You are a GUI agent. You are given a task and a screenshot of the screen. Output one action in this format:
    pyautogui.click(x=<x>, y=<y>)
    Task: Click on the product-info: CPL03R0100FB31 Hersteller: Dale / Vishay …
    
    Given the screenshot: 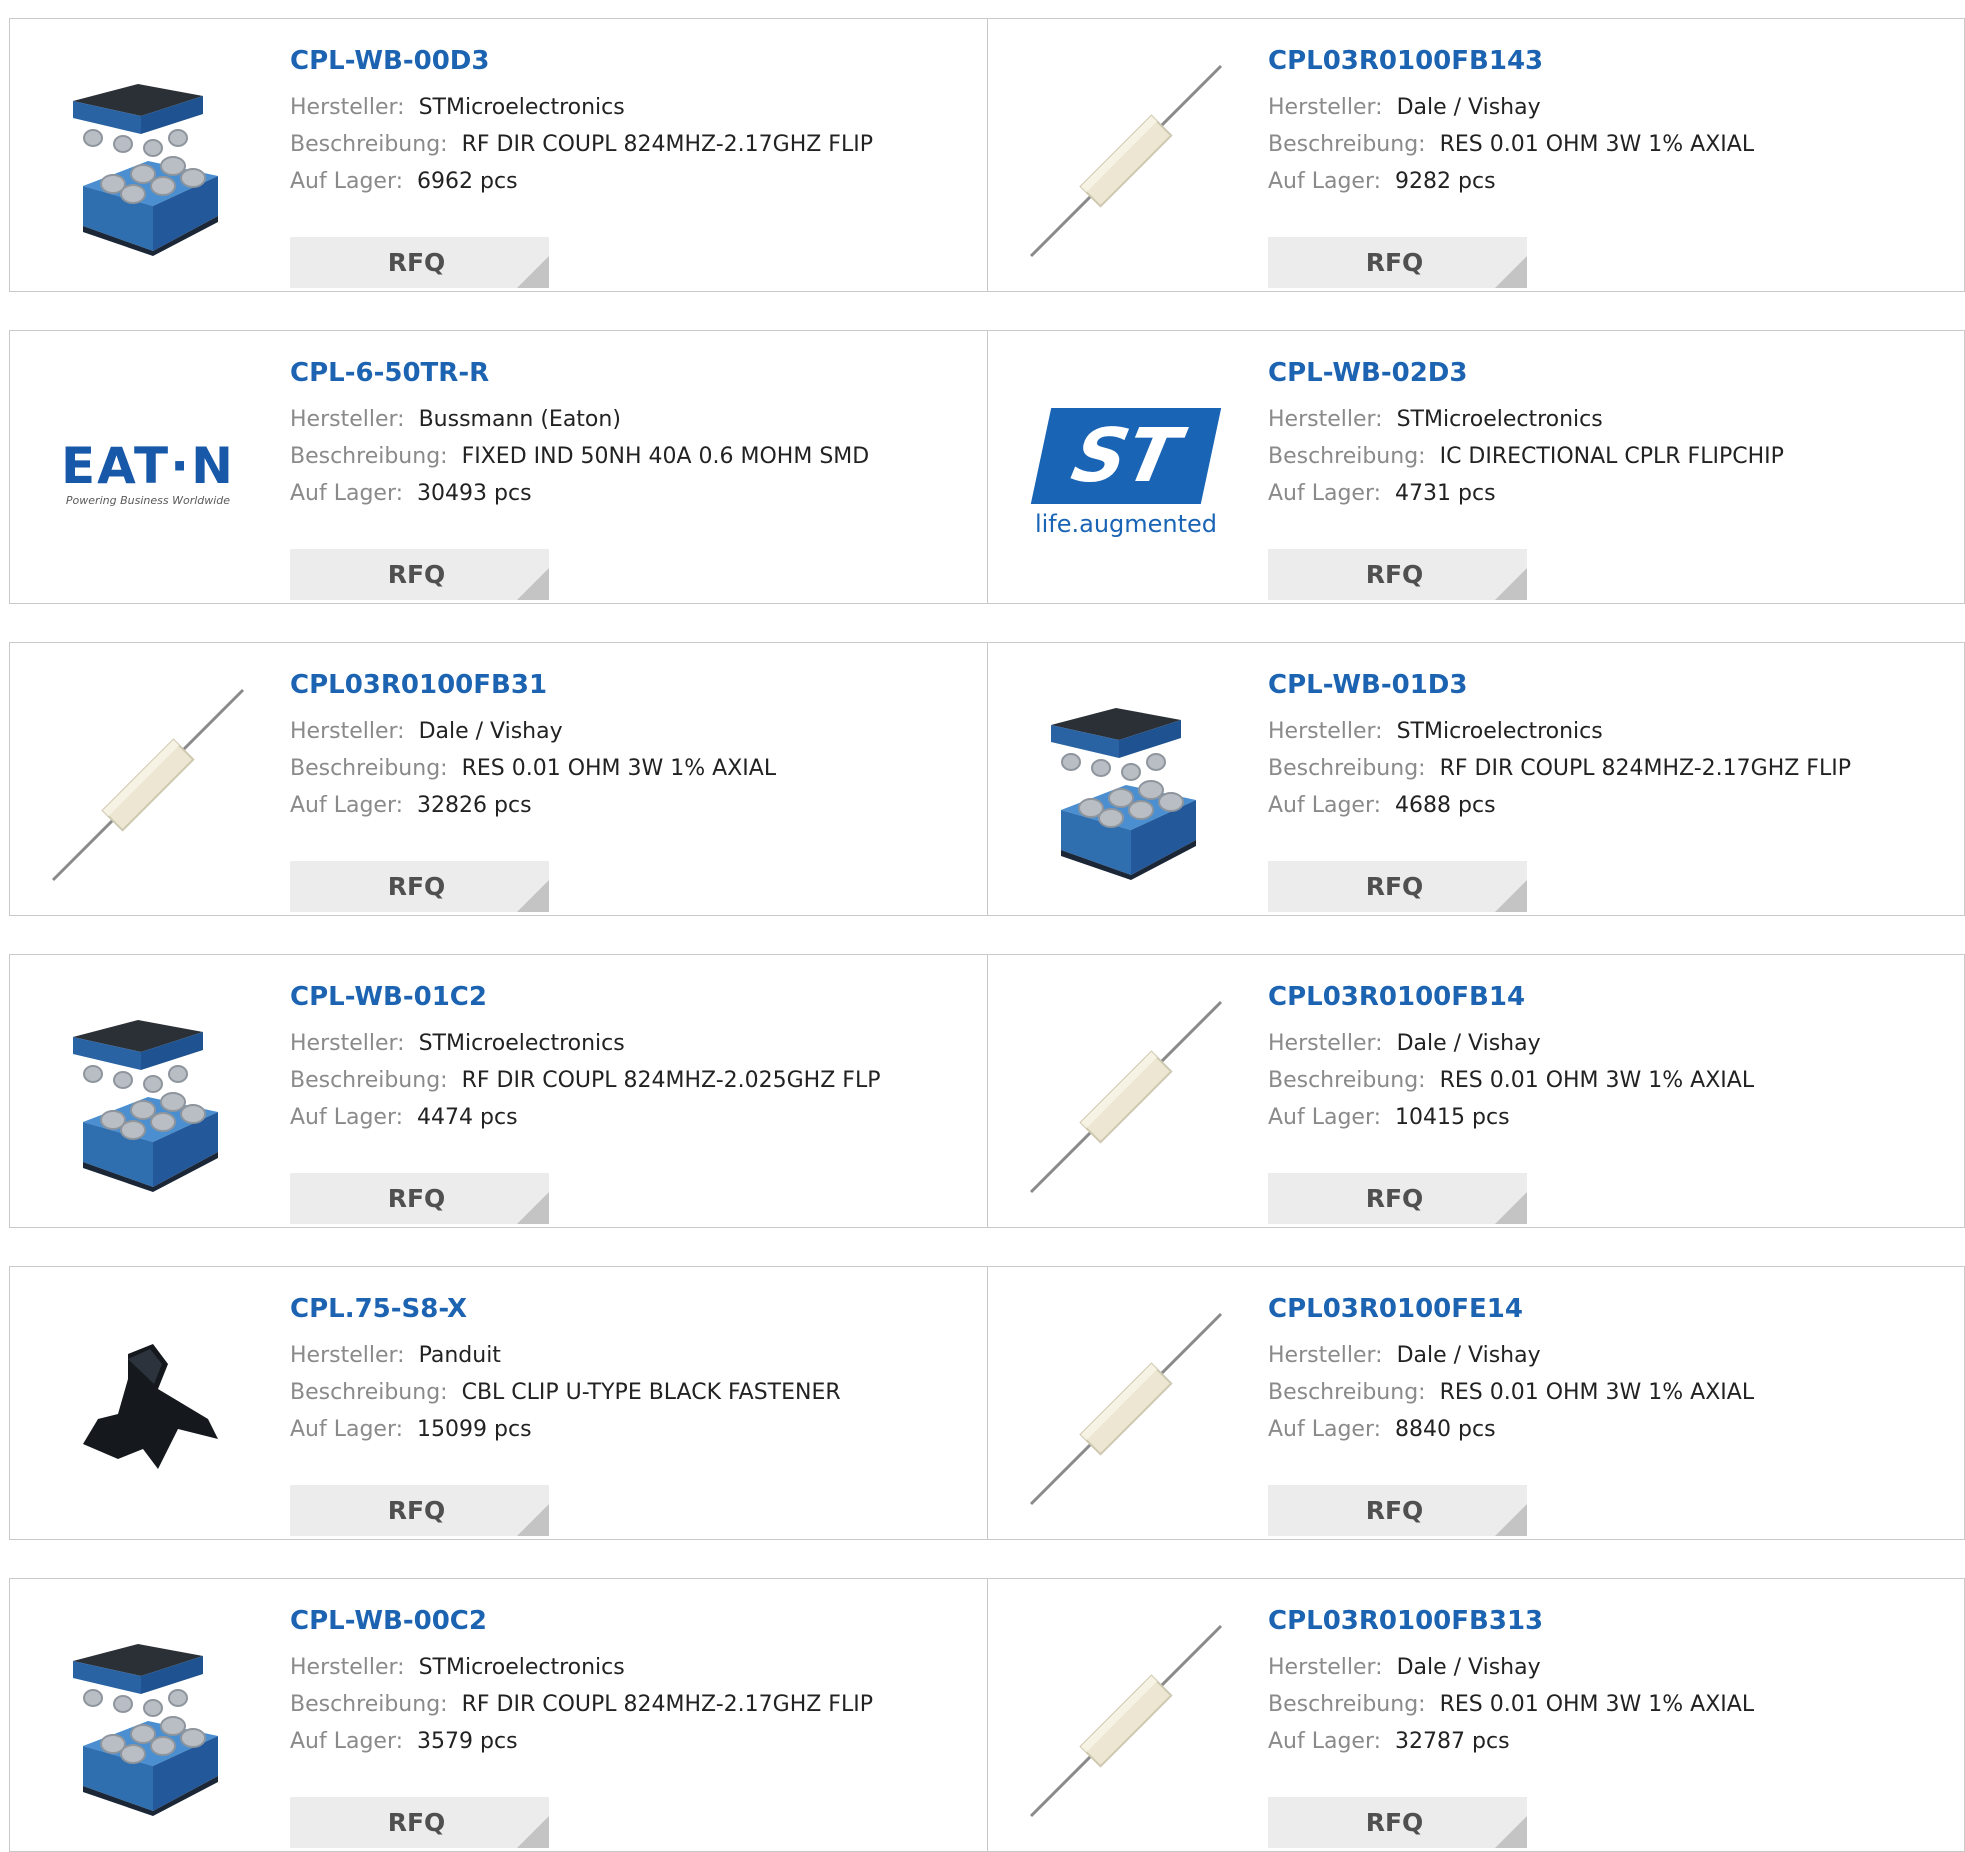 What is the action you would take?
    pyautogui.click(x=633, y=746)
    